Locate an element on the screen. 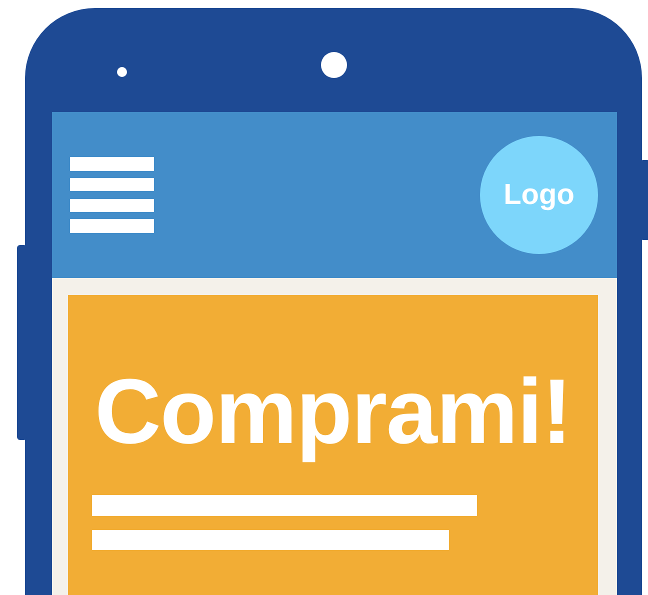 The width and height of the screenshot is (648, 595). sensor-icon is located at coordinates (122, 72).